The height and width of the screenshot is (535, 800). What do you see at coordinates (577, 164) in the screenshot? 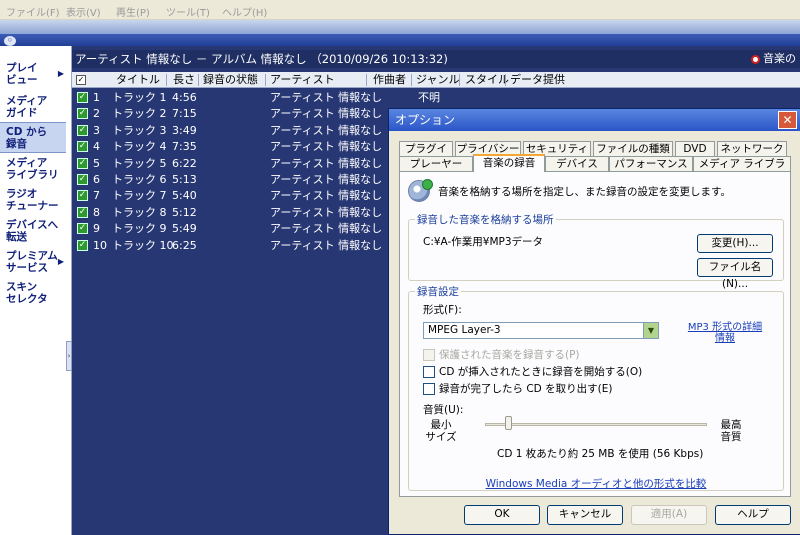
I see `tab-devices: デバイス` at bounding box center [577, 164].